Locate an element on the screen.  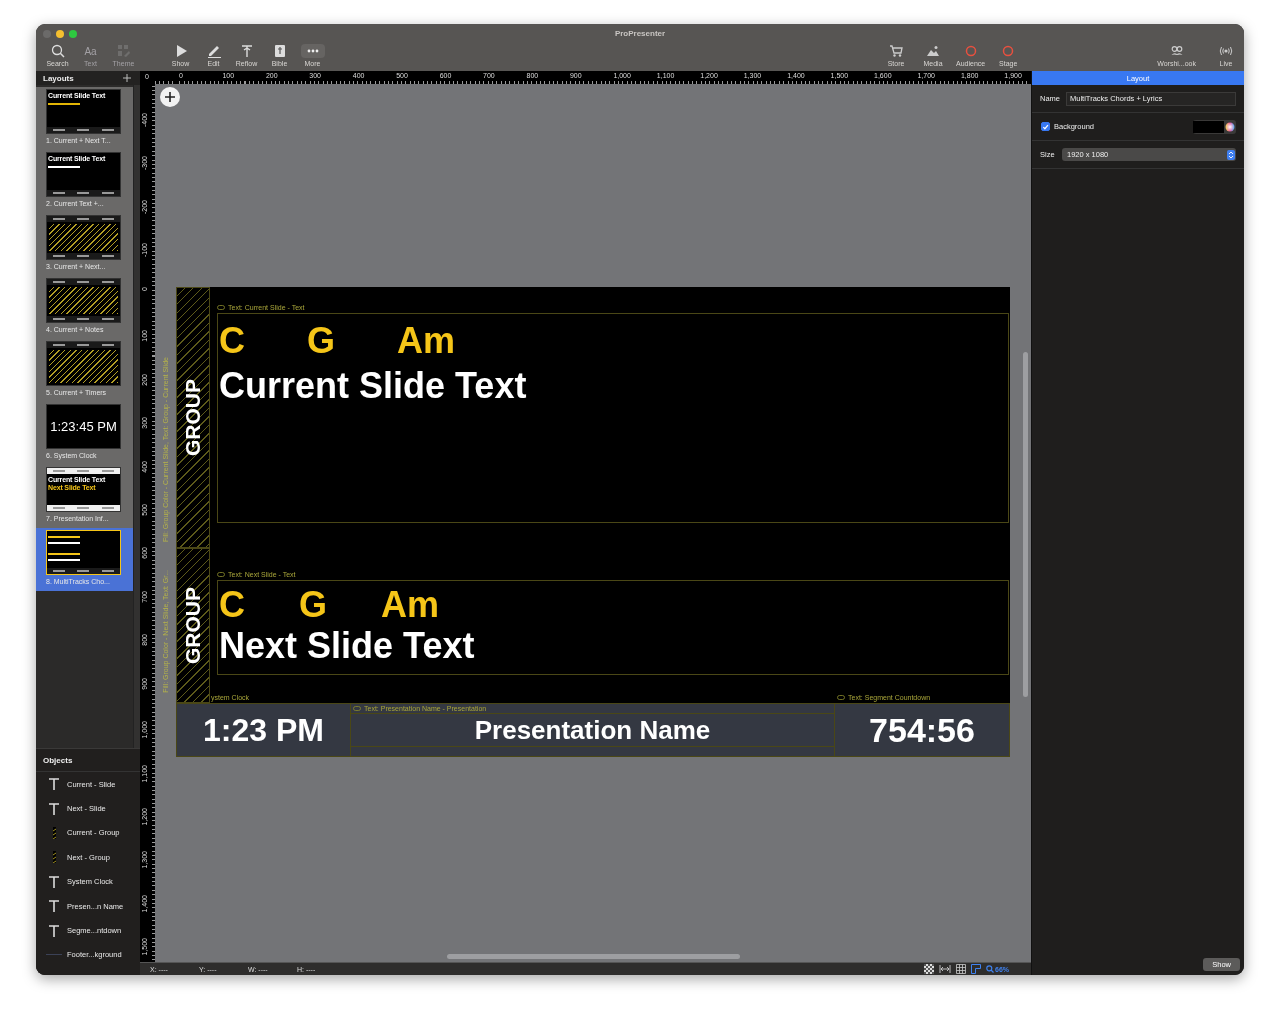
text-style-icon: Aa is located at coordinates (90, 51).